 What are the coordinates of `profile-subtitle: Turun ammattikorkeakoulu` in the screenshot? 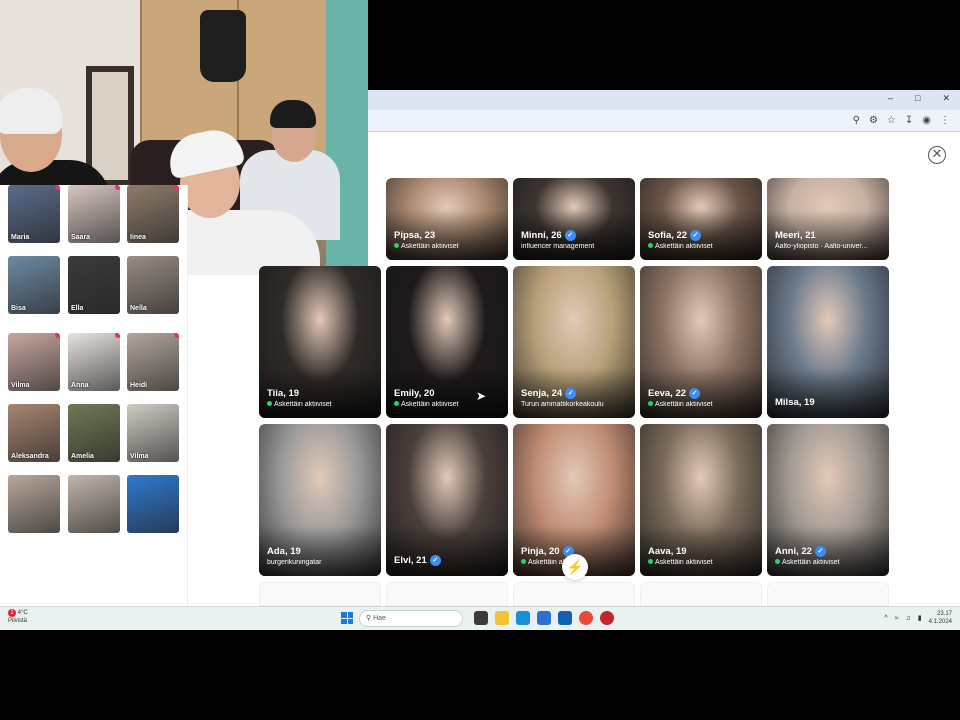 It's located at (575, 404).